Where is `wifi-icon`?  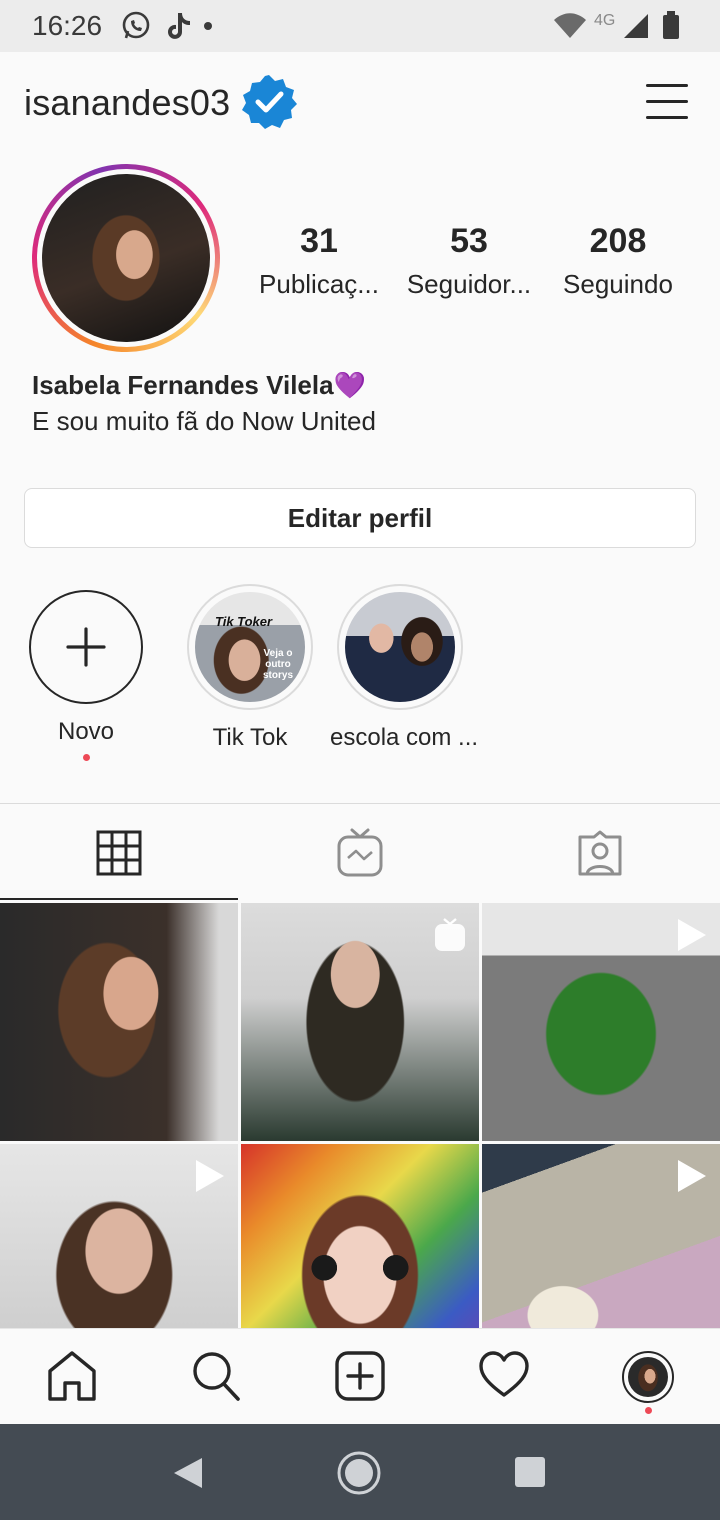
wifi-icon is located at coordinates (570, 25).